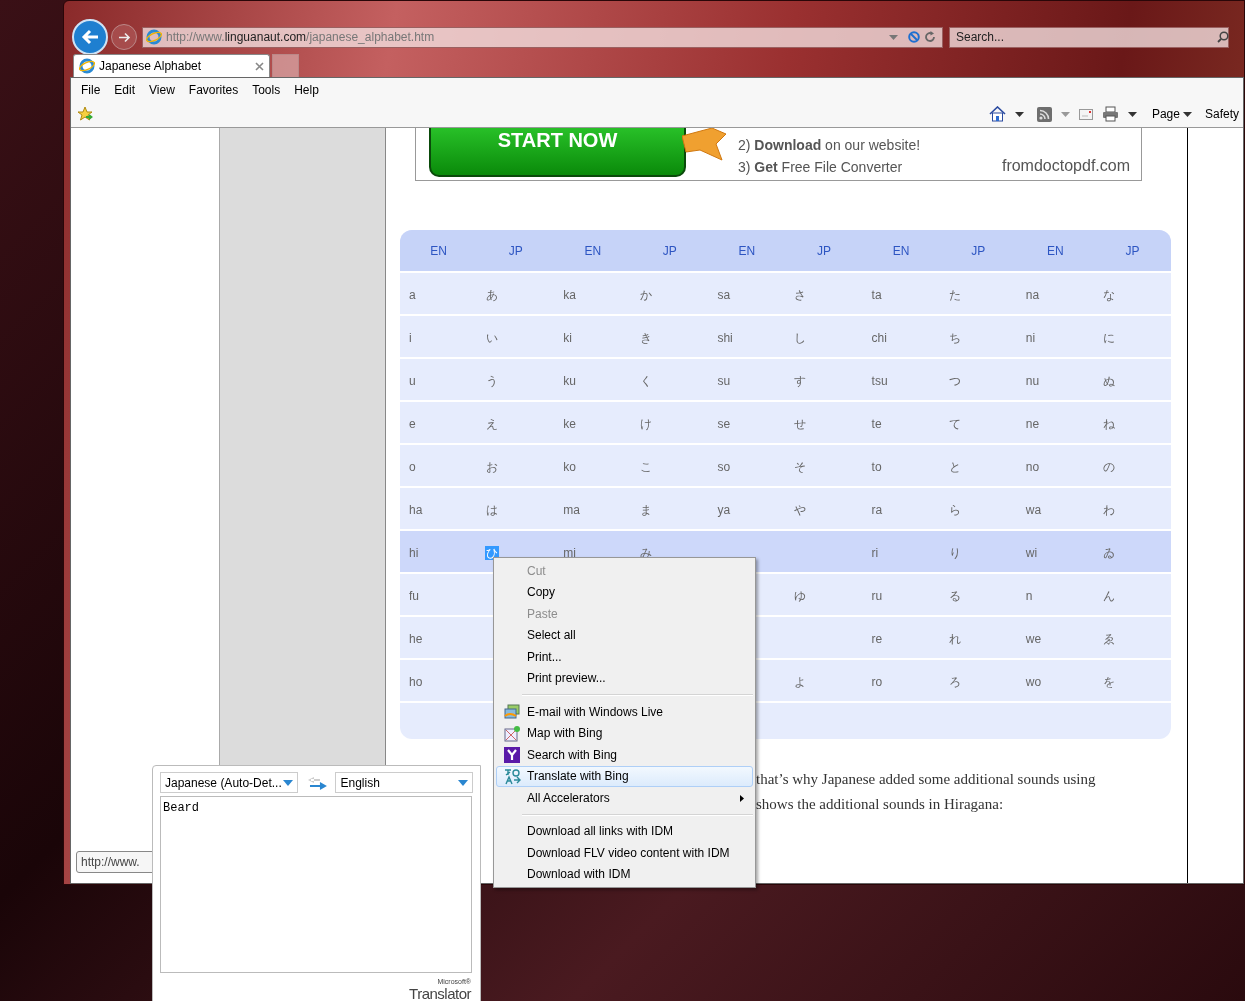 This screenshot has width=1245, height=1001. What do you see at coordinates (997, 114) in the screenshot?
I see `home-icon` at bounding box center [997, 114].